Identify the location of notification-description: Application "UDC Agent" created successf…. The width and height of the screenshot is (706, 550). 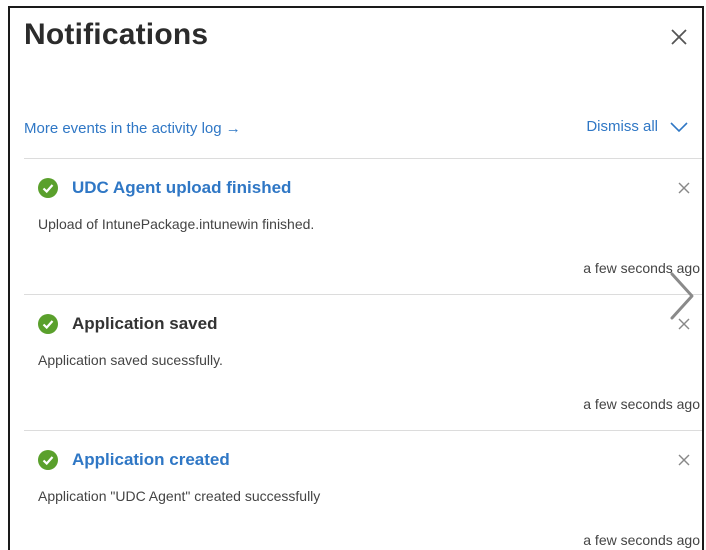
(179, 496).